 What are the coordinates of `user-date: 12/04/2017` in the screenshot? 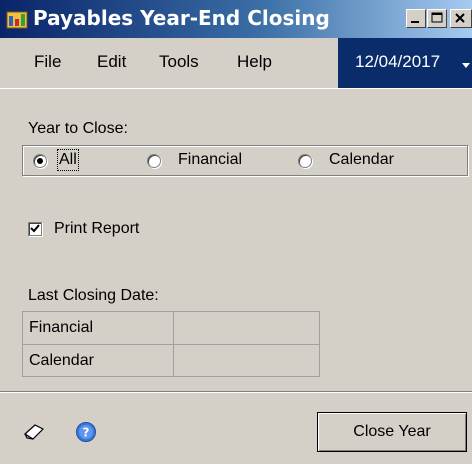 It's located at (405, 63).